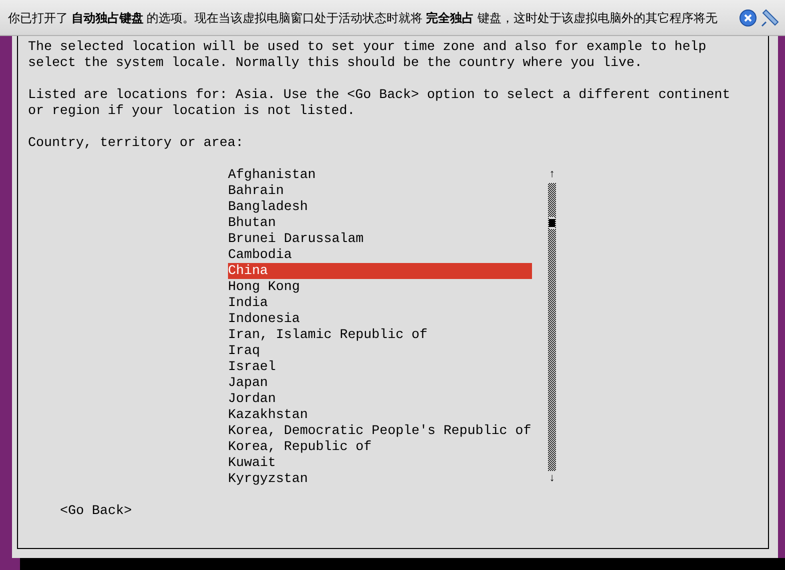  Describe the element at coordinates (380, 255) in the screenshot. I see `country-list-item: Cambodia` at that location.